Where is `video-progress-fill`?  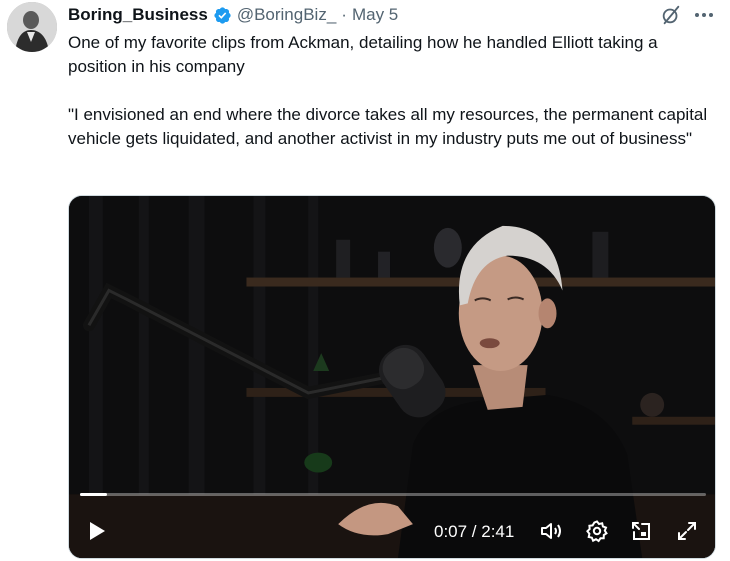 video-progress-fill is located at coordinates (94, 494).